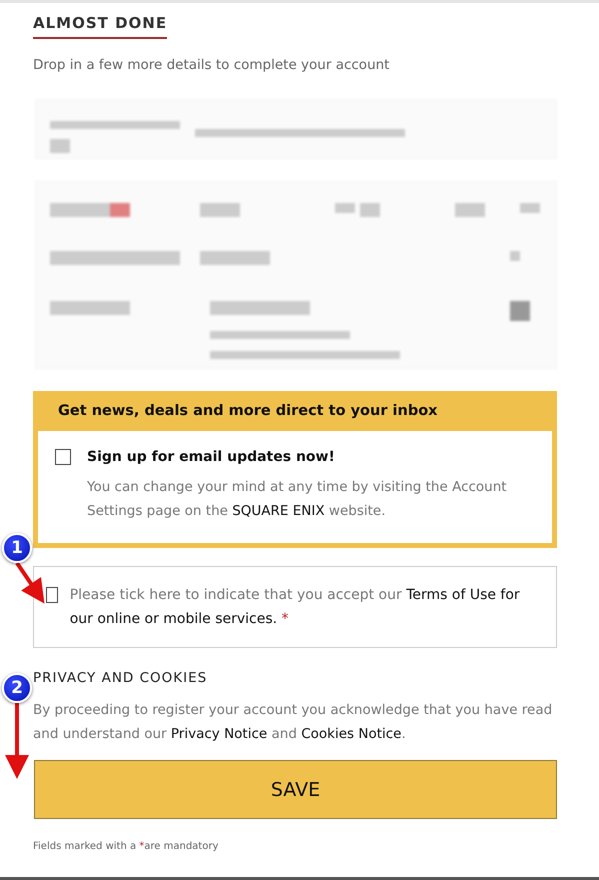 Image resolution: width=599 pixels, height=880 pixels. Describe the element at coordinates (293, 722) in the screenshot. I see `privacy-text: By proceeding to register your account you acknowledge that you have read and understand our Privacy Notice and Cookies Notice.` at that location.